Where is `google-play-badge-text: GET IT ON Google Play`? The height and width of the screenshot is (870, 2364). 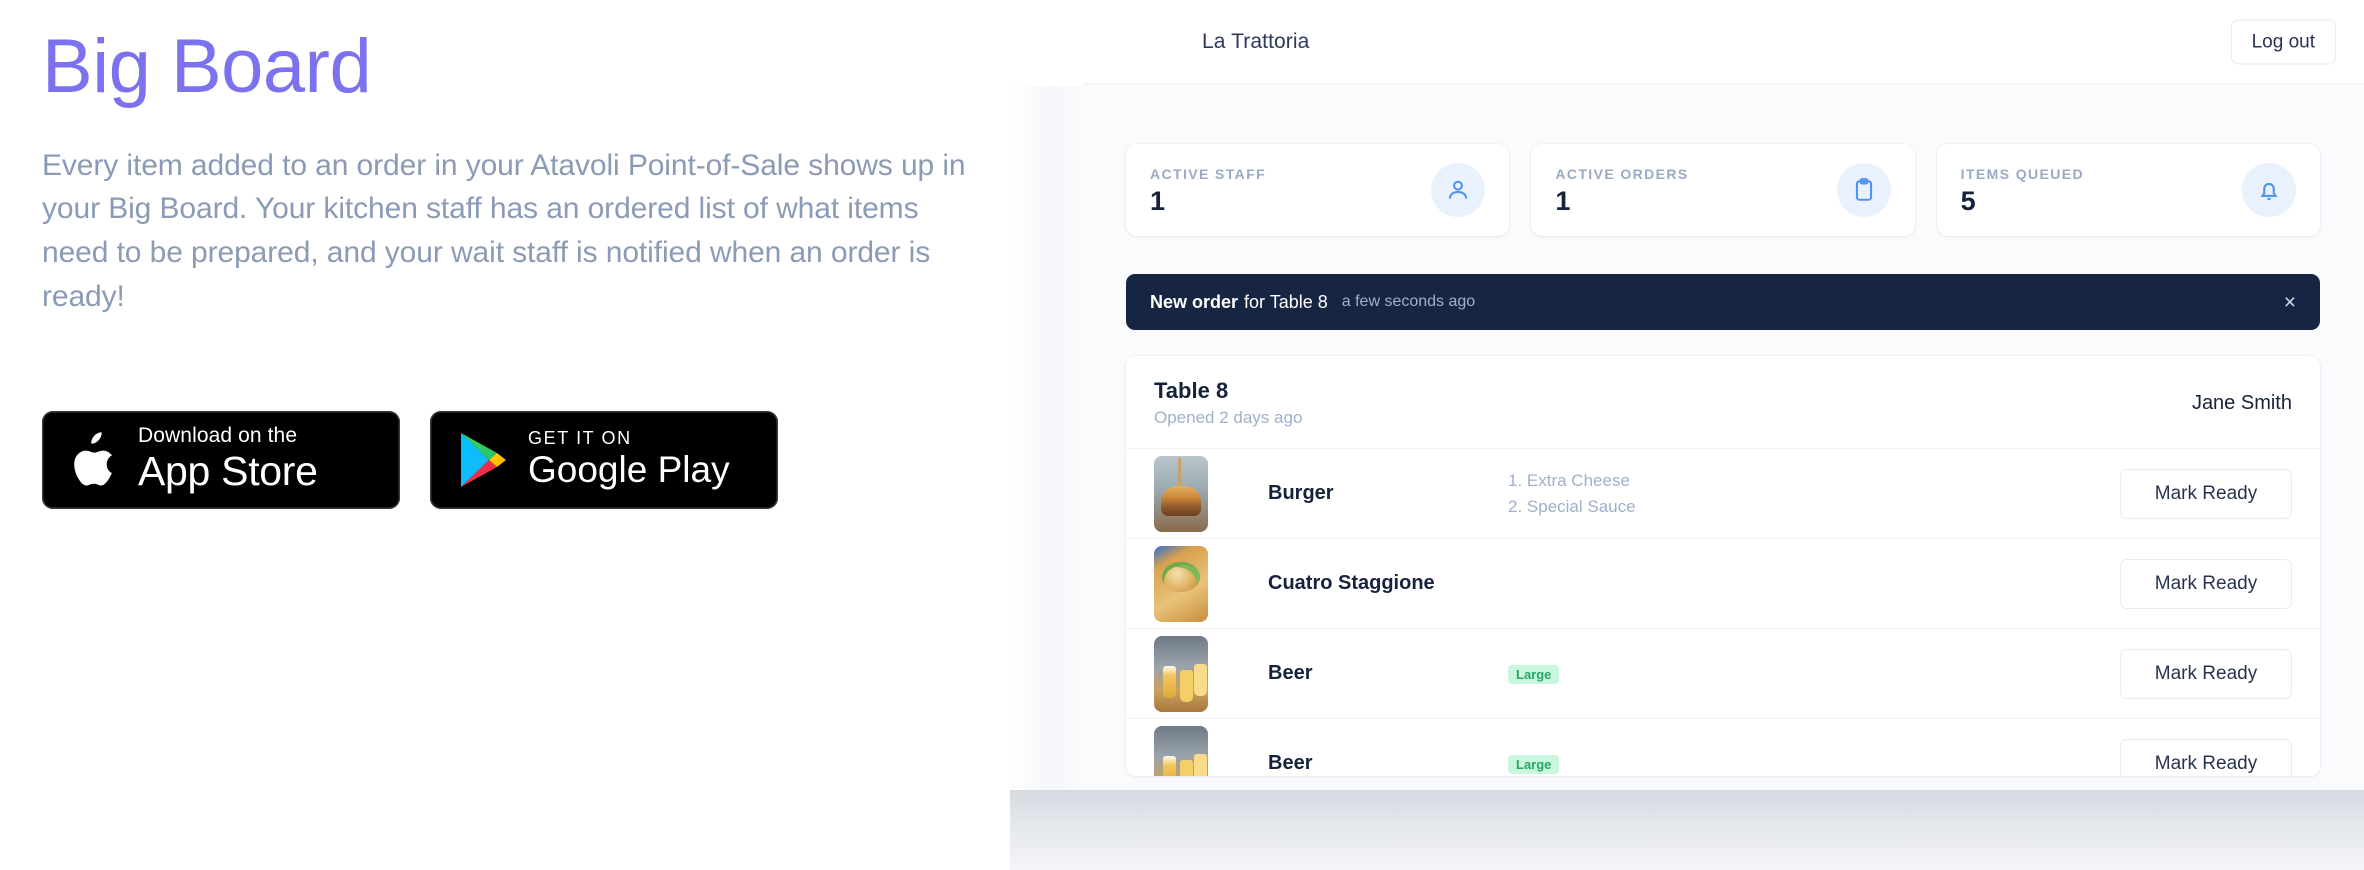 google-play-badge-text: GET IT ON Google Play is located at coordinates (629, 459).